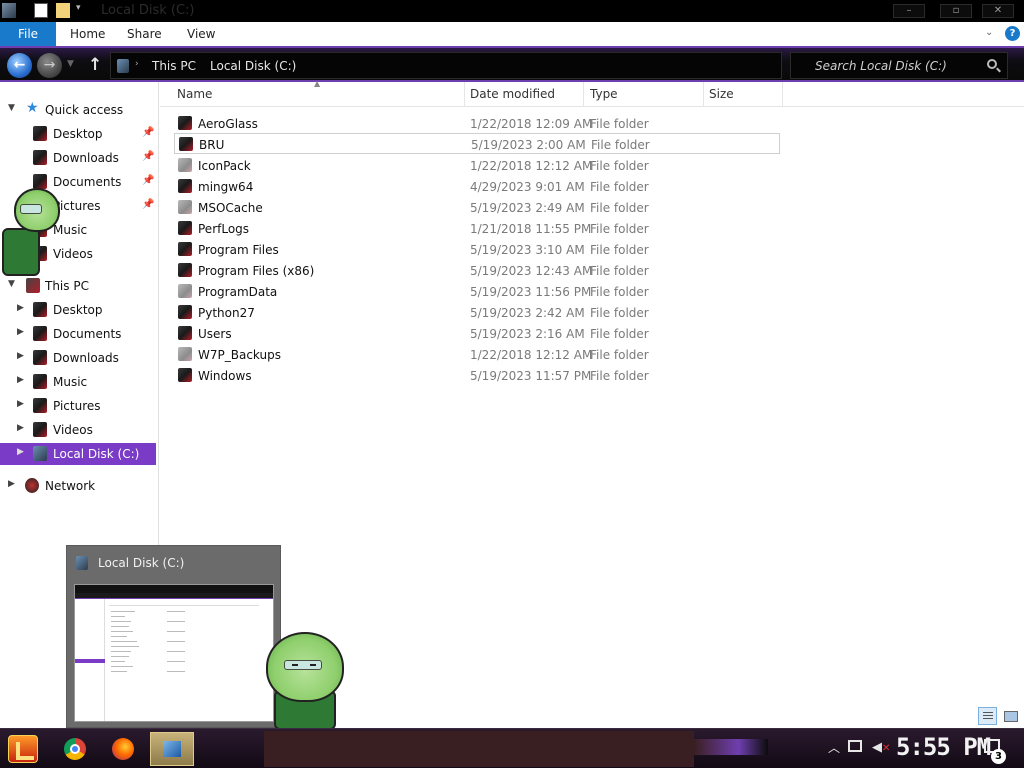 The height and width of the screenshot is (768, 1024). Describe the element at coordinates (28, 34) in the screenshot. I see `tab-file: File` at that location.